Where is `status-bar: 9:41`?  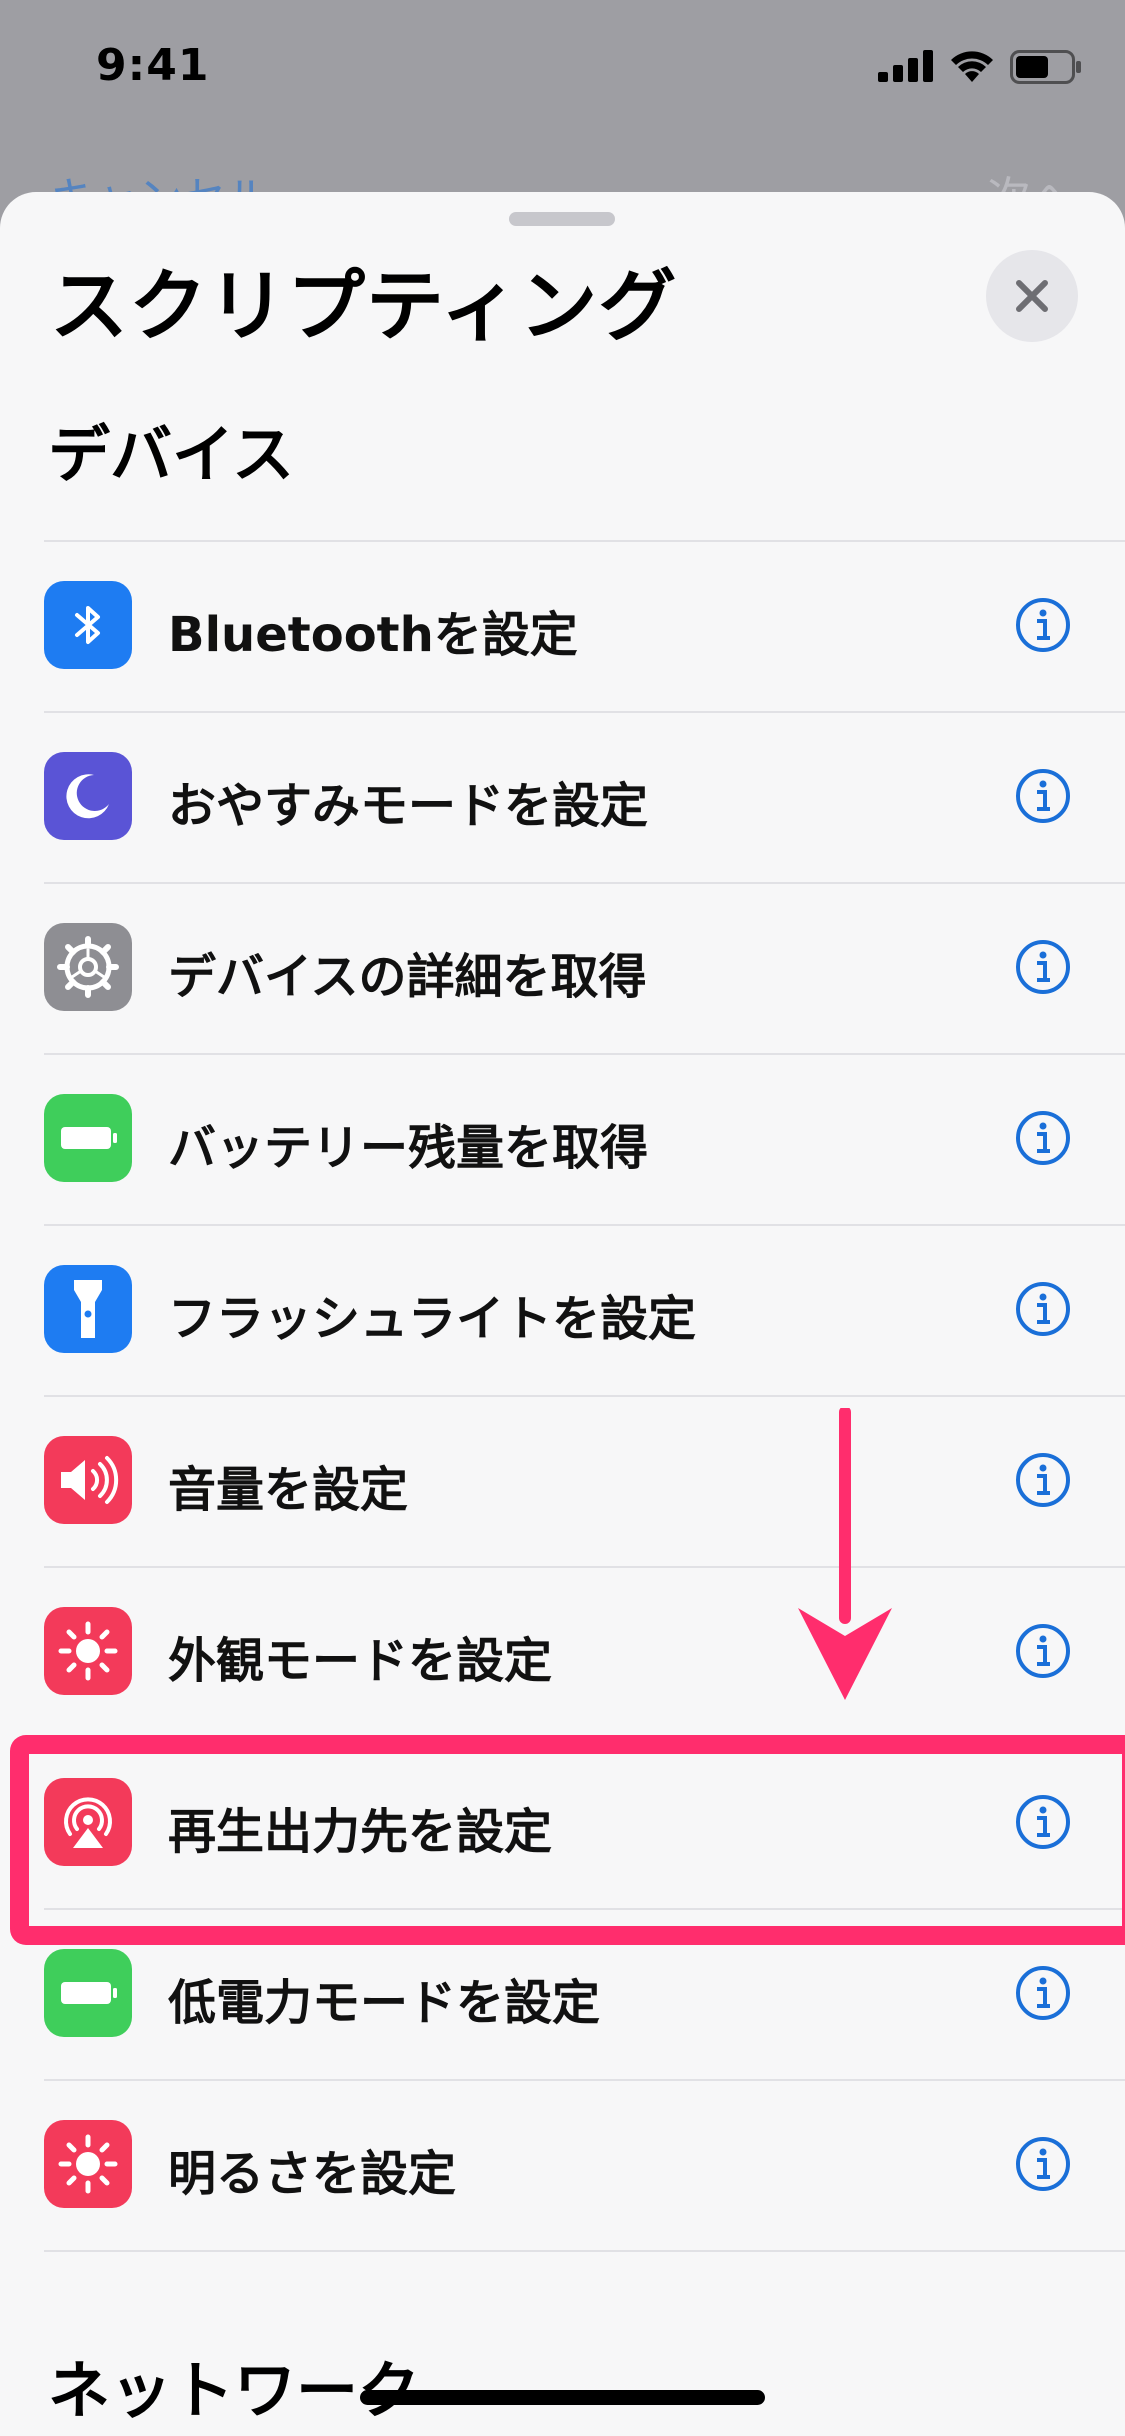
status-bar: 9:41 is located at coordinates (562, 70).